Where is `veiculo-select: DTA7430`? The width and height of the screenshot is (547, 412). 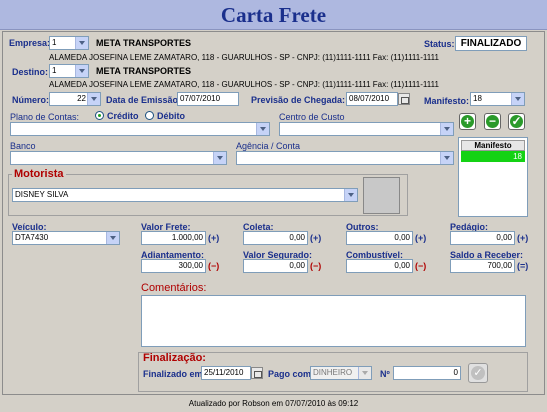 veiculo-select: DTA7430 is located at coordinates (66, 238).